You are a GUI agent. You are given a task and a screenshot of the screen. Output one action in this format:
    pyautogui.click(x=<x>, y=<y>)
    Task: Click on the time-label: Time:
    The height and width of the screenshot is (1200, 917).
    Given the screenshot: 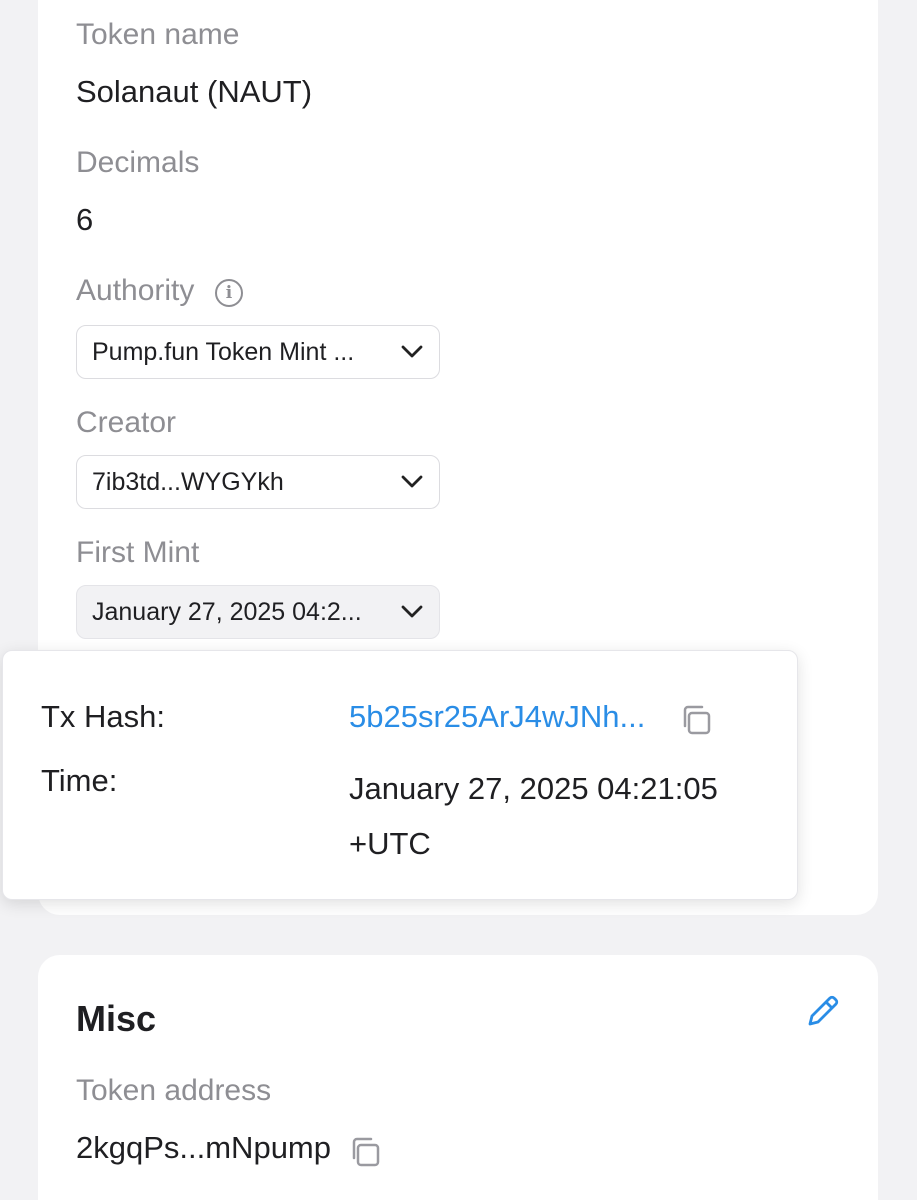 What is the action you would take?
    pyautogui.click(x=79, y=780)
    